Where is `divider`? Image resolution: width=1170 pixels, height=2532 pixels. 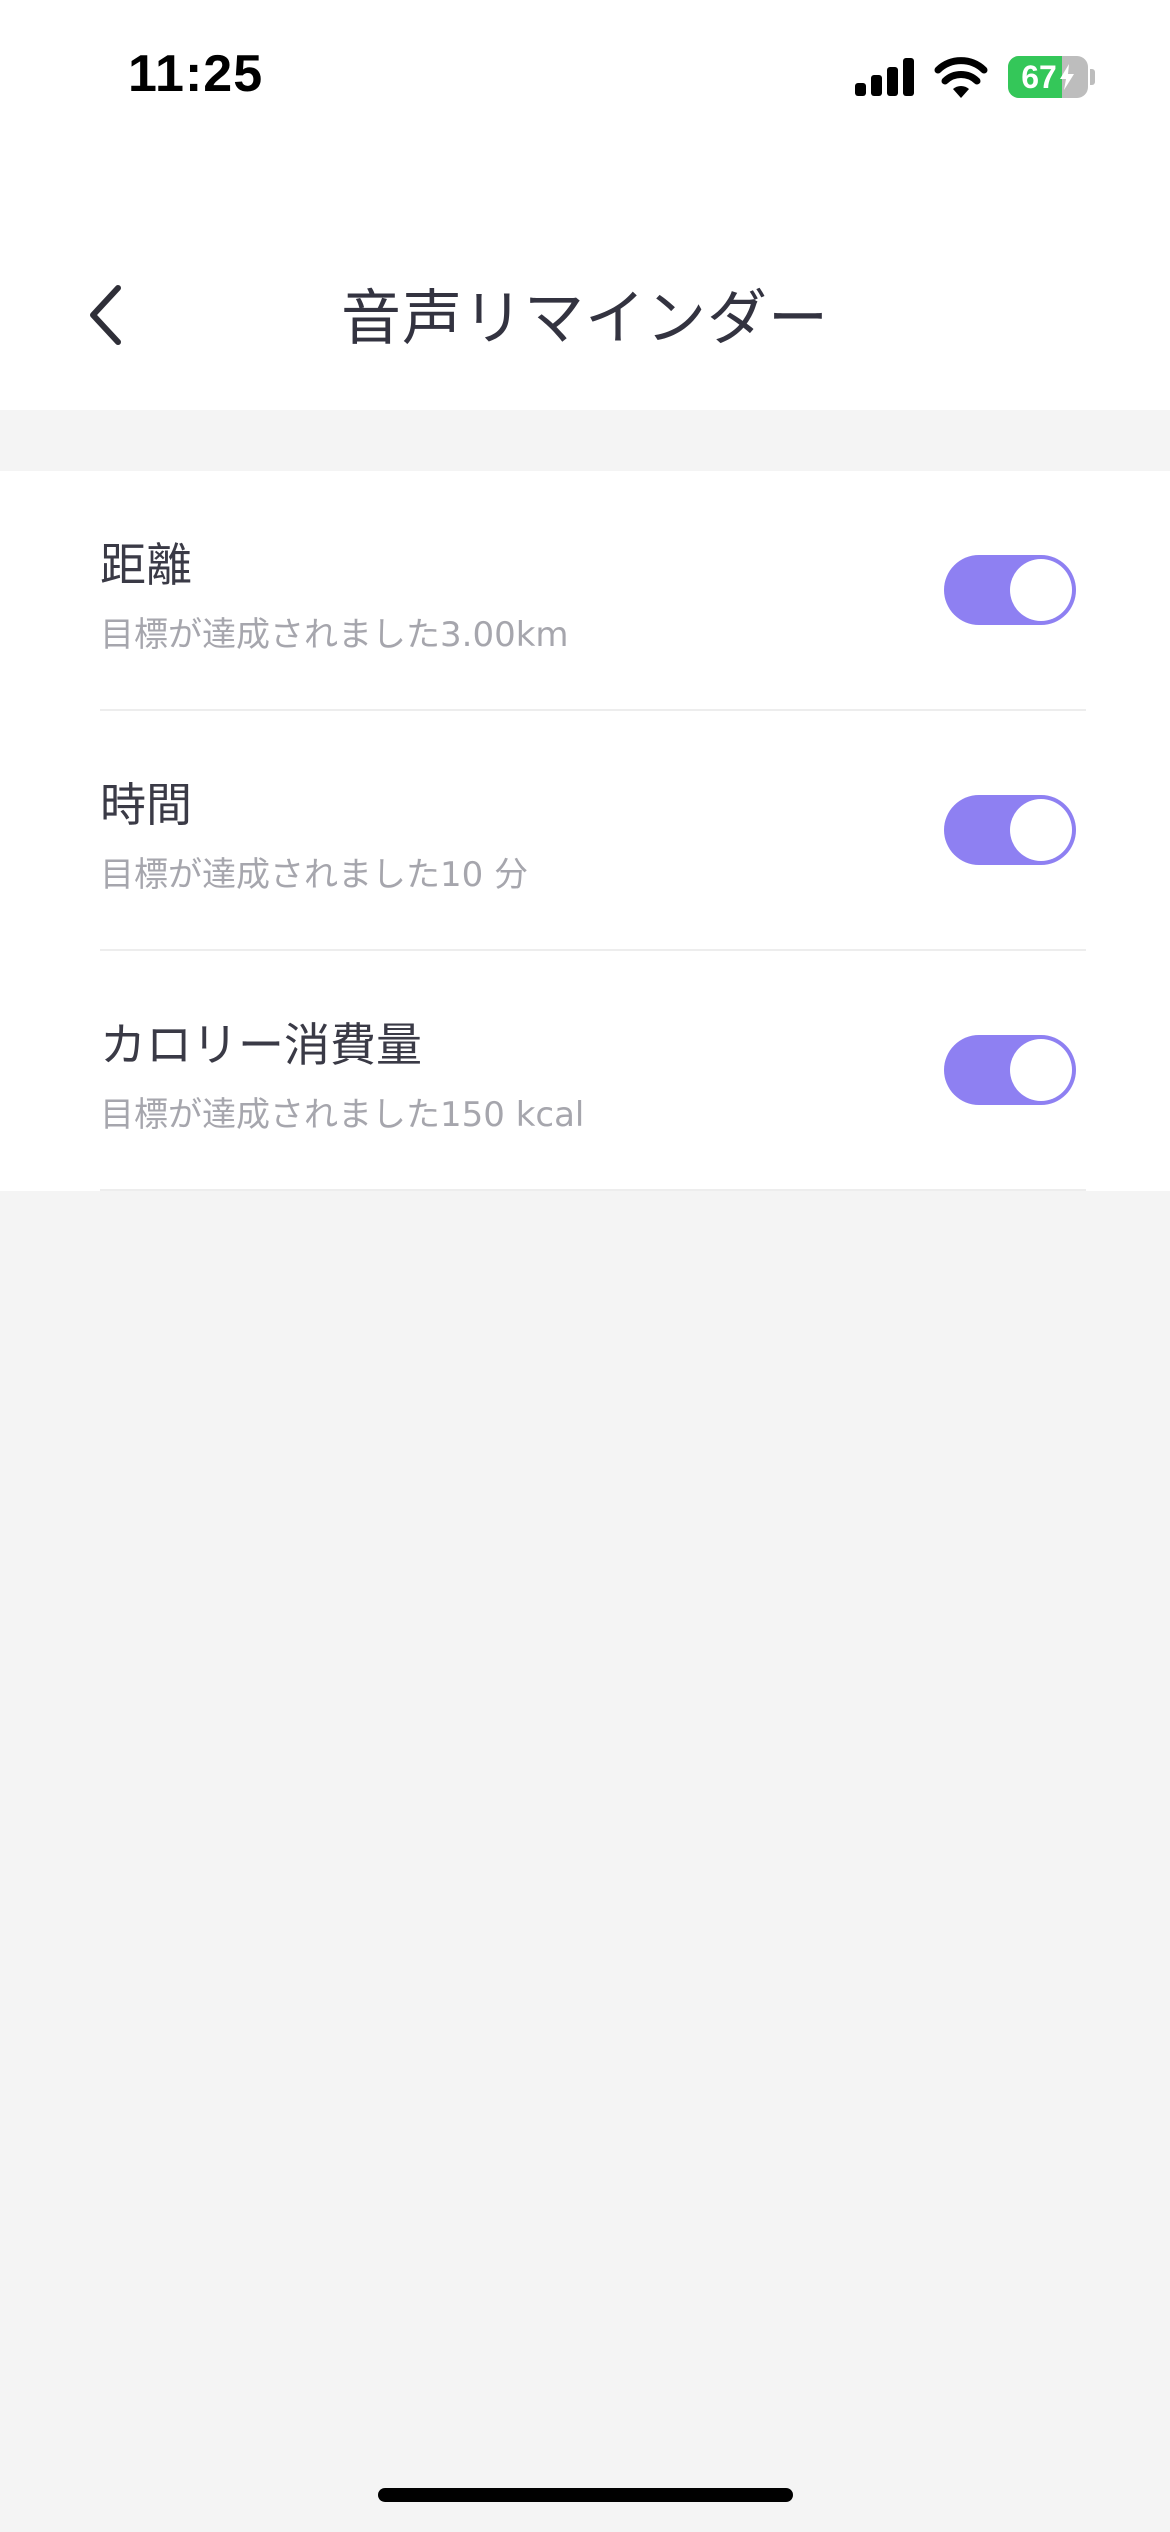
divider is located at coordinates (593, 1190).